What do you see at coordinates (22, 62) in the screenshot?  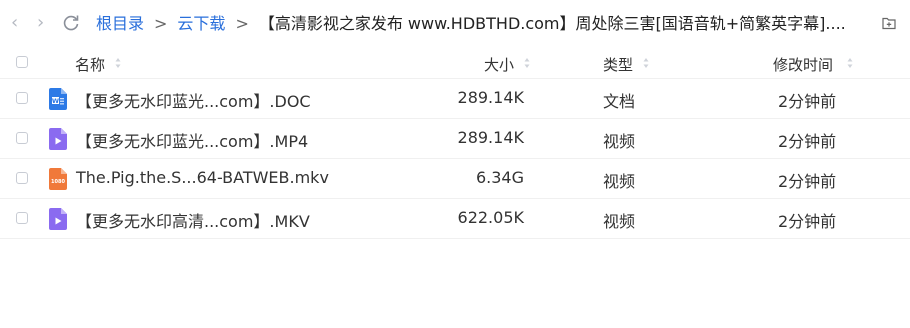 I see `select-all-checkbox` at bounding box center [22, 62].